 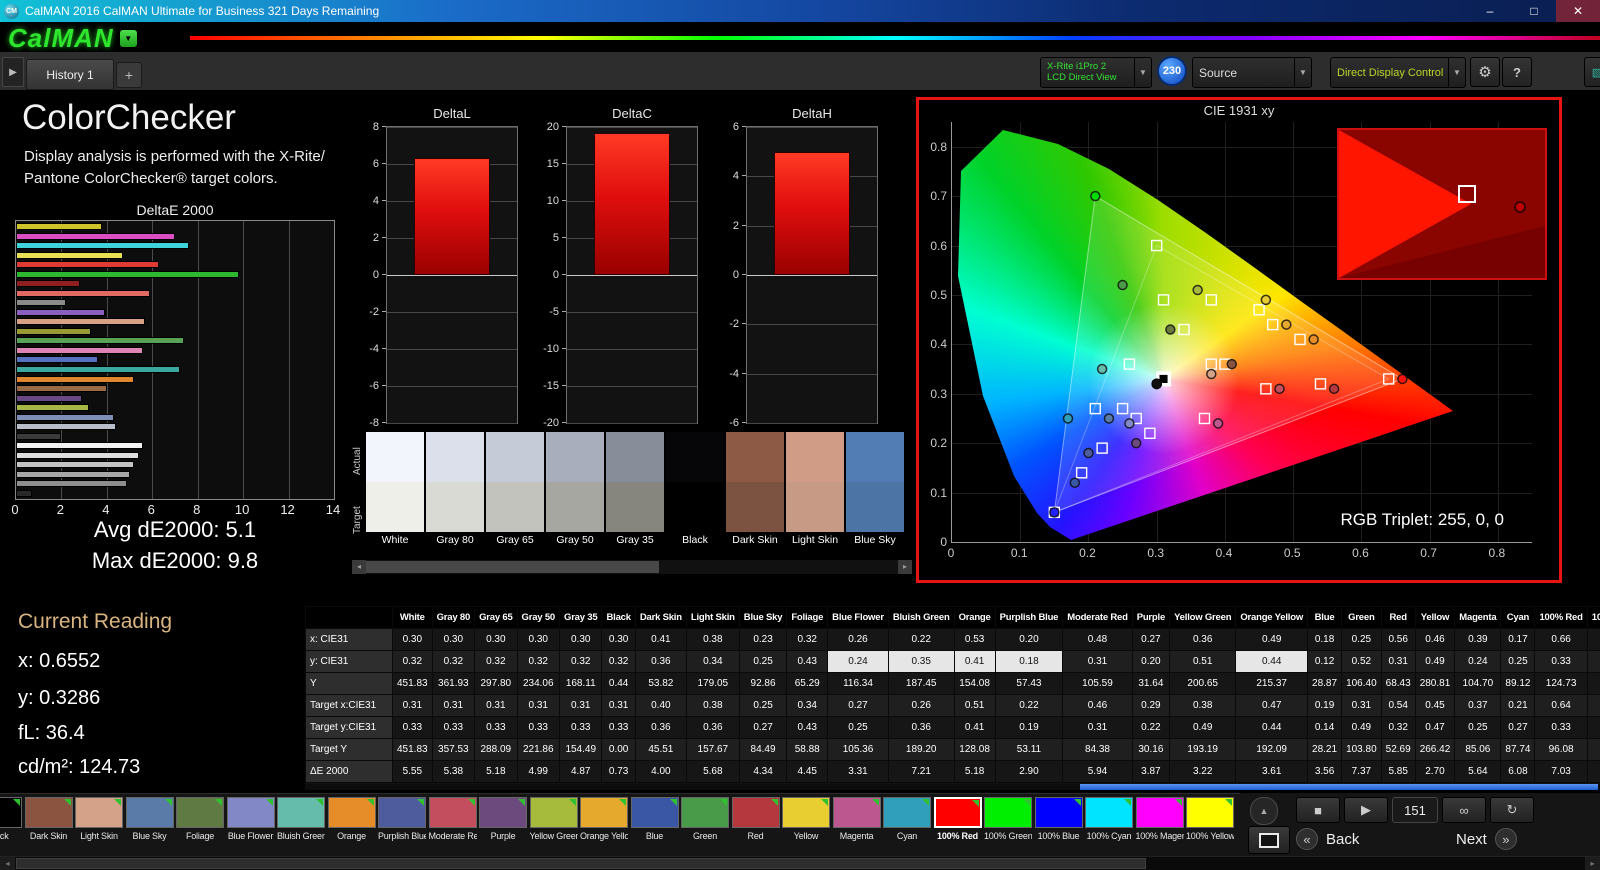 I want to click on table-cell: 85.06, so click(x=1478, y=749).